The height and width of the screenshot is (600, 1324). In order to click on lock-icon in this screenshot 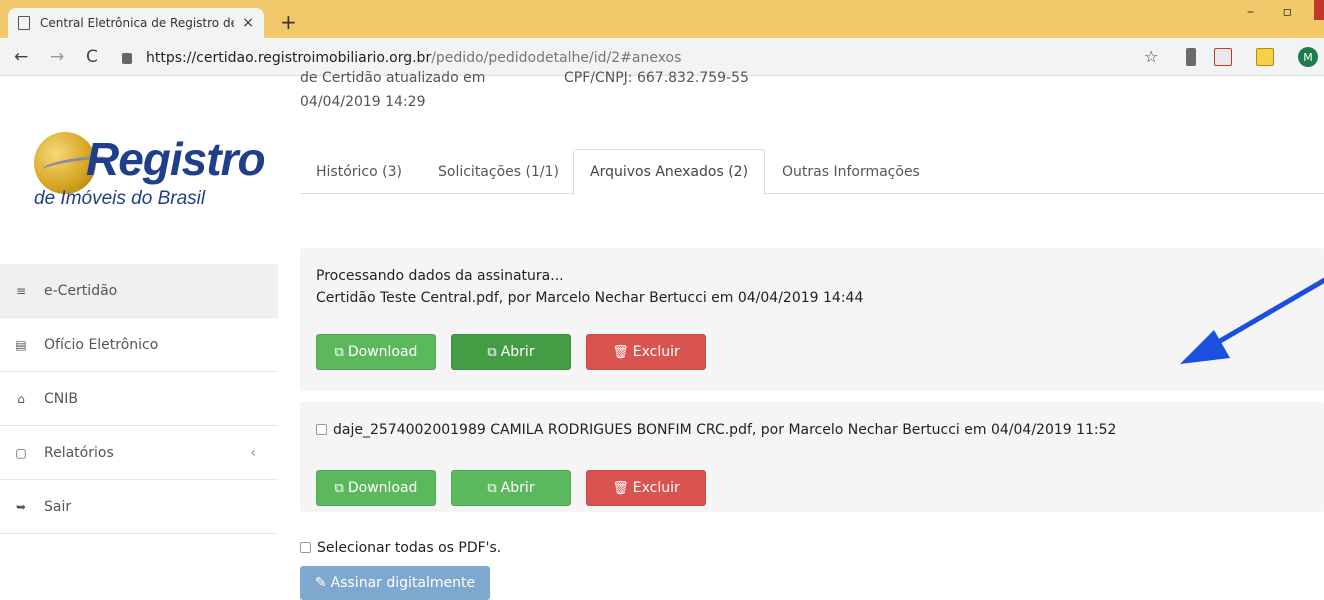, I will do `click(127, 58)`.